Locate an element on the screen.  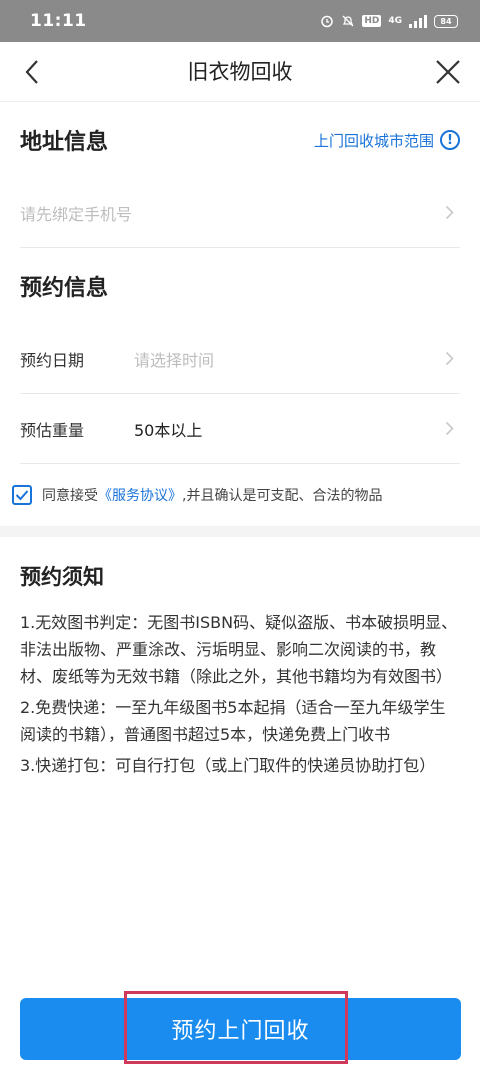
agreement-row: 同意接受 《服务协议》 ,并且确认是可支配、合法的物品 is located at coordinates (240, 495).